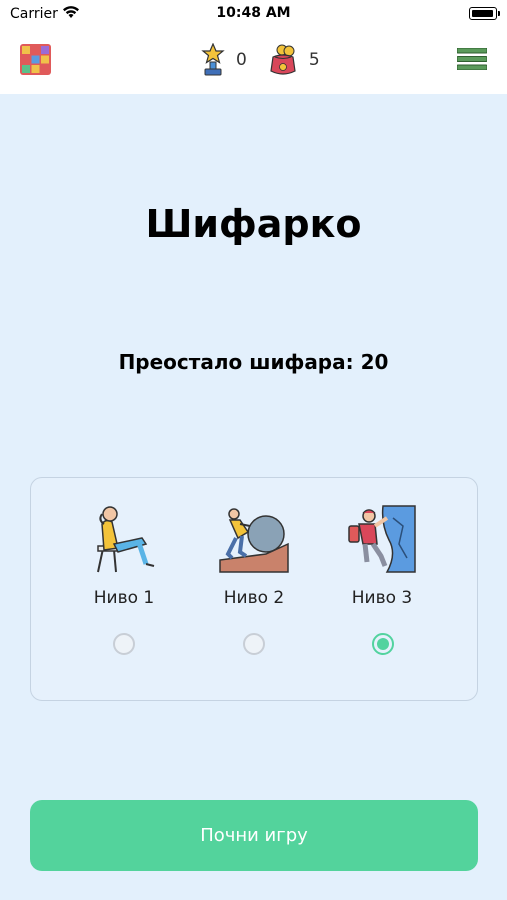 Image resolution: width=507 pixels, height=900 pixels. I want to click on battery-icon, so click(484, 13).